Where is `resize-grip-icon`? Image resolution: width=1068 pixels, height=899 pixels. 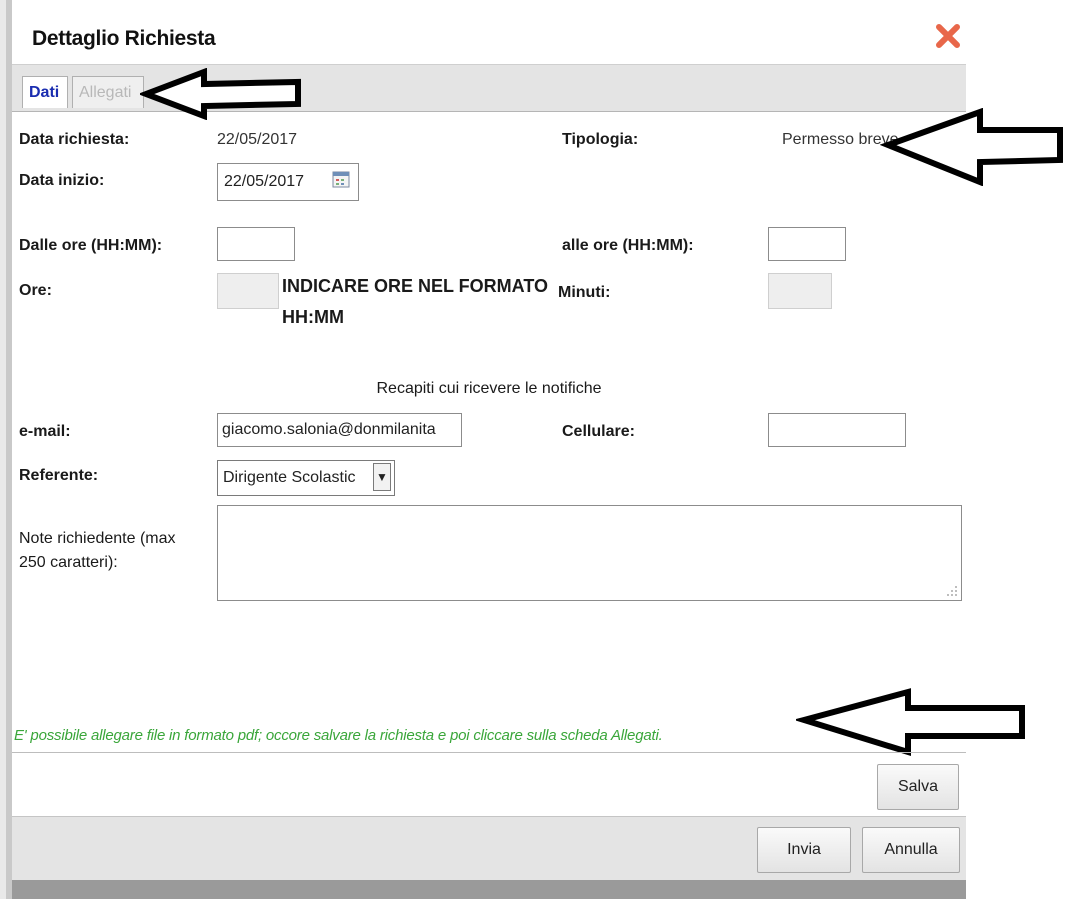
resize-grip-icon is located at coordinates (952, 591).